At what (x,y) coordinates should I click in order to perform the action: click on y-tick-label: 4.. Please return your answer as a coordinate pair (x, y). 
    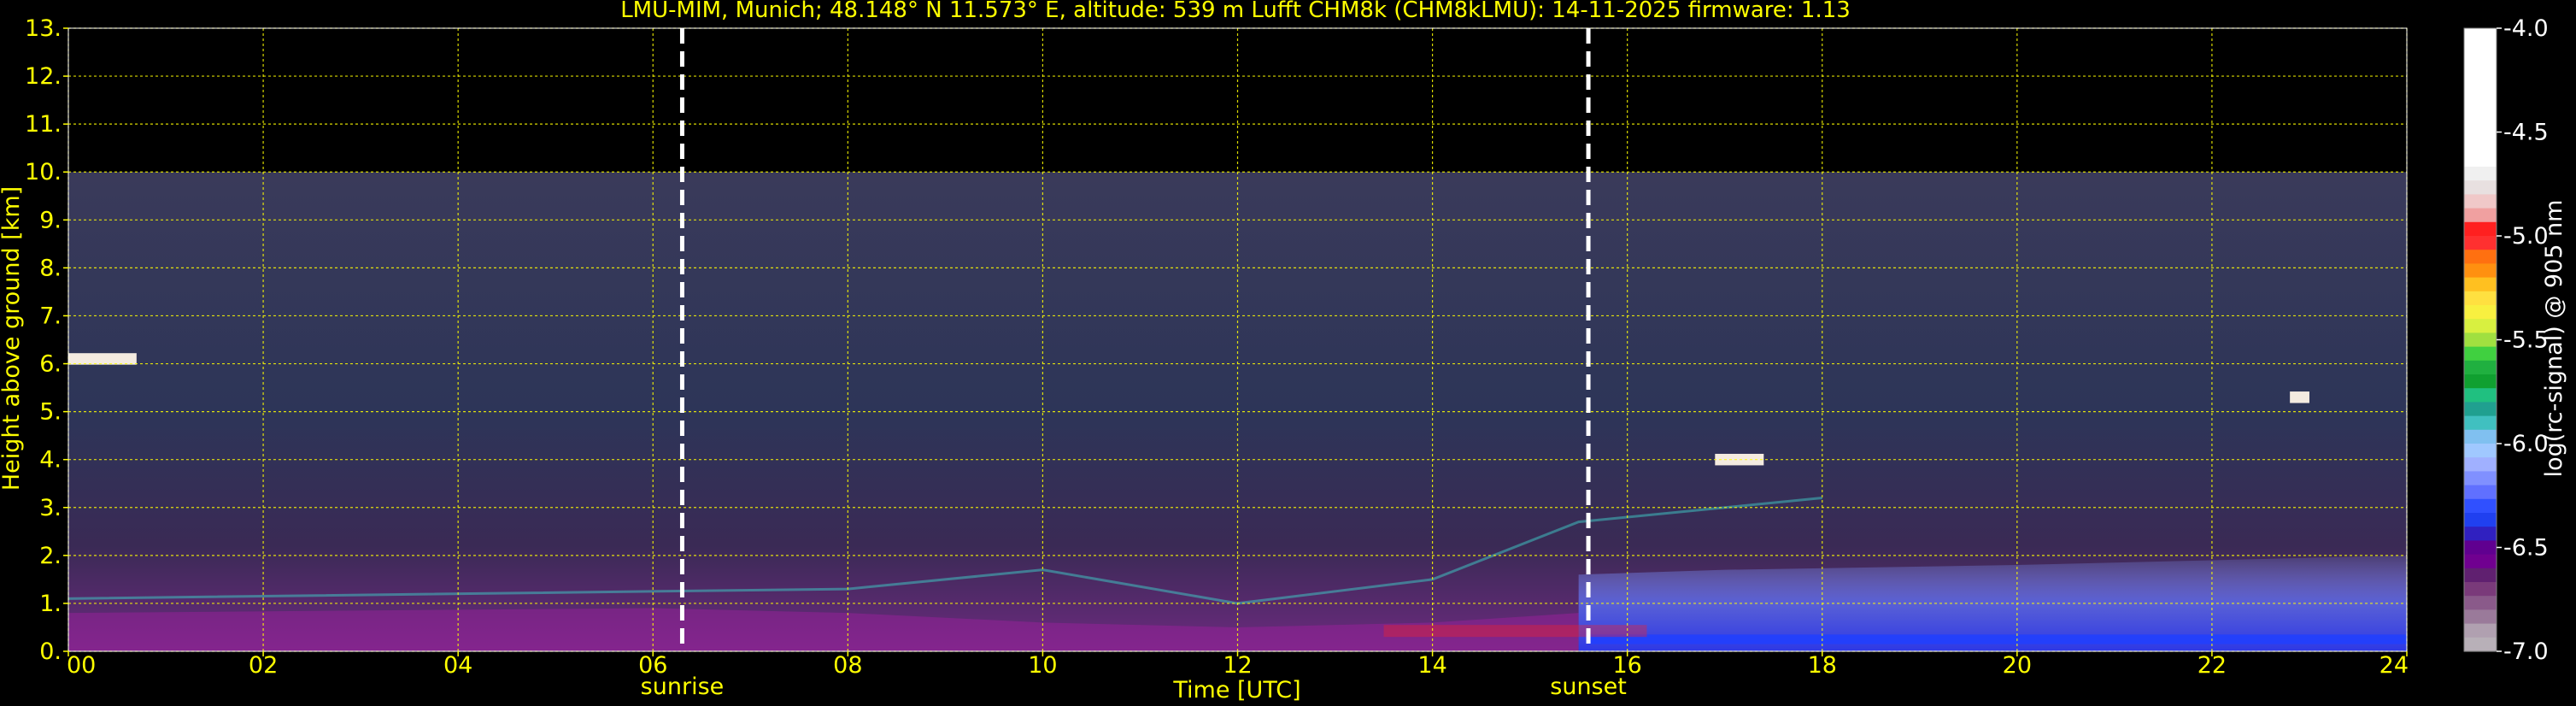
    Looking at the image, I should click on (50, 460).